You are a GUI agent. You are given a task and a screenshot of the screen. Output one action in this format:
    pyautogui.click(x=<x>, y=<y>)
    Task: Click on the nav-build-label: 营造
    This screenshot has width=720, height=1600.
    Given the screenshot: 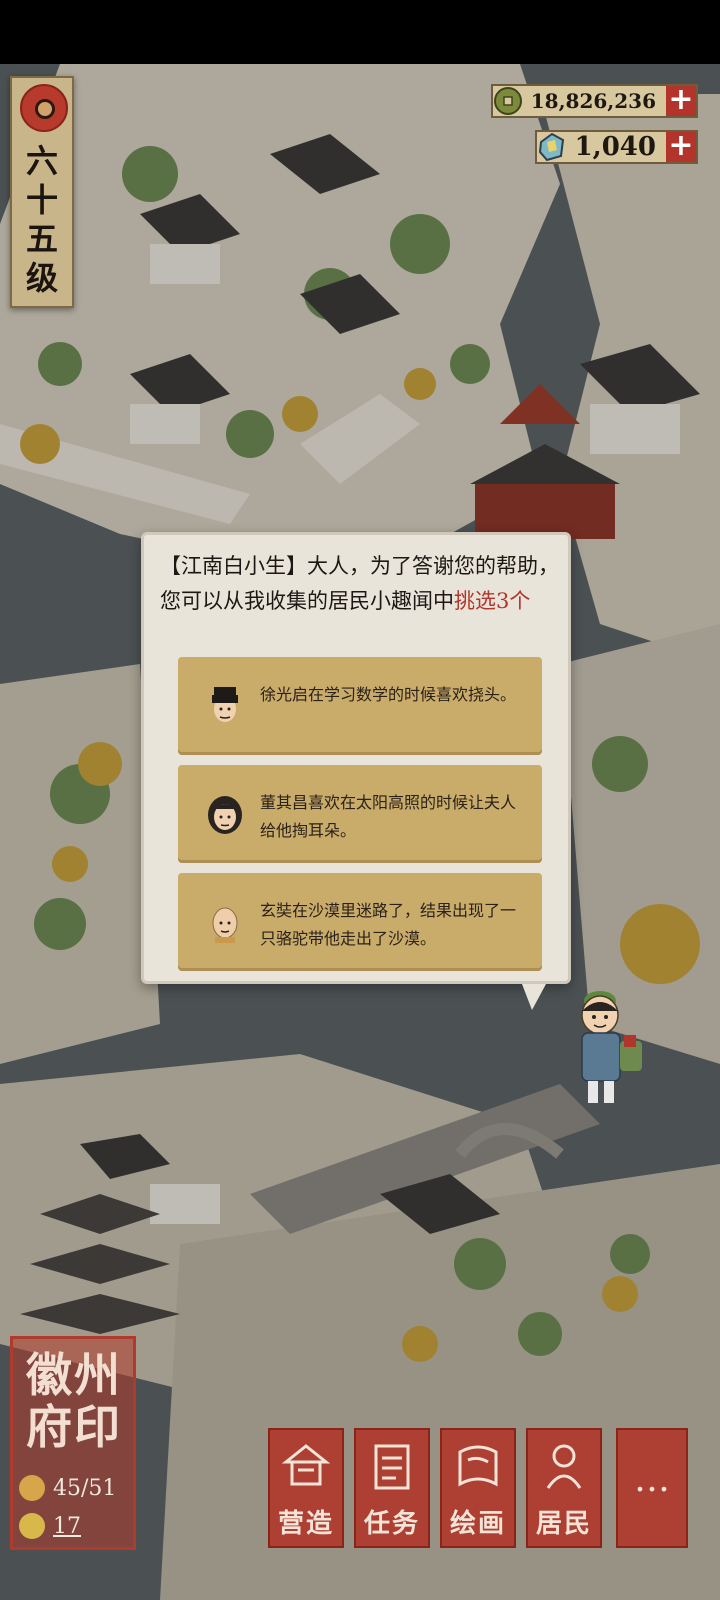 What is the action you would take?
    pyautogui.click(x=305, y=1524)
    